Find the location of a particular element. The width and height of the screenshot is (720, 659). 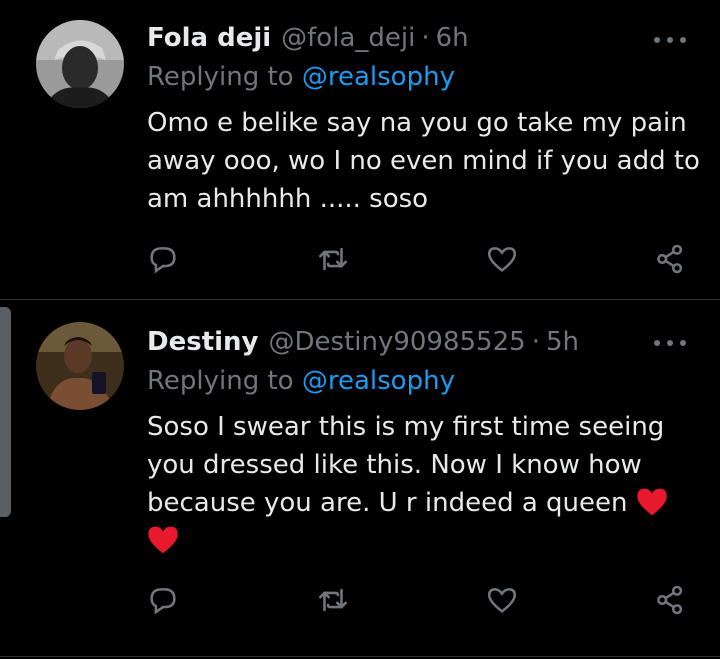

tweet-text-line is located at coordinates (417, 541).